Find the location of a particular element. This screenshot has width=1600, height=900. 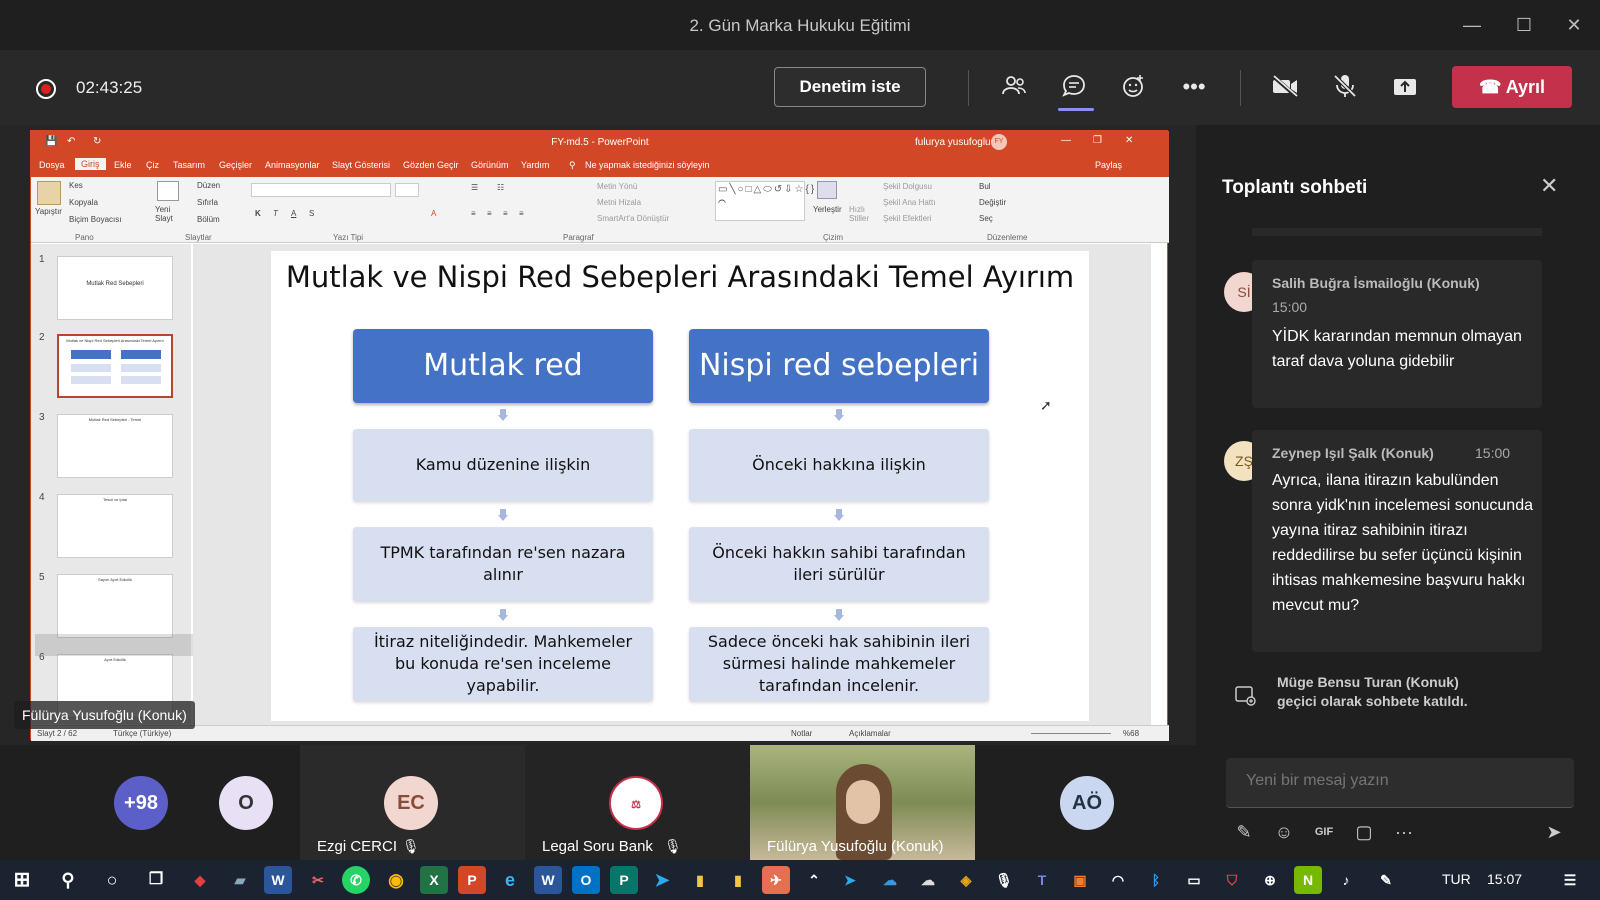

section-button: Bölüm is located at coordinates (208, 219).